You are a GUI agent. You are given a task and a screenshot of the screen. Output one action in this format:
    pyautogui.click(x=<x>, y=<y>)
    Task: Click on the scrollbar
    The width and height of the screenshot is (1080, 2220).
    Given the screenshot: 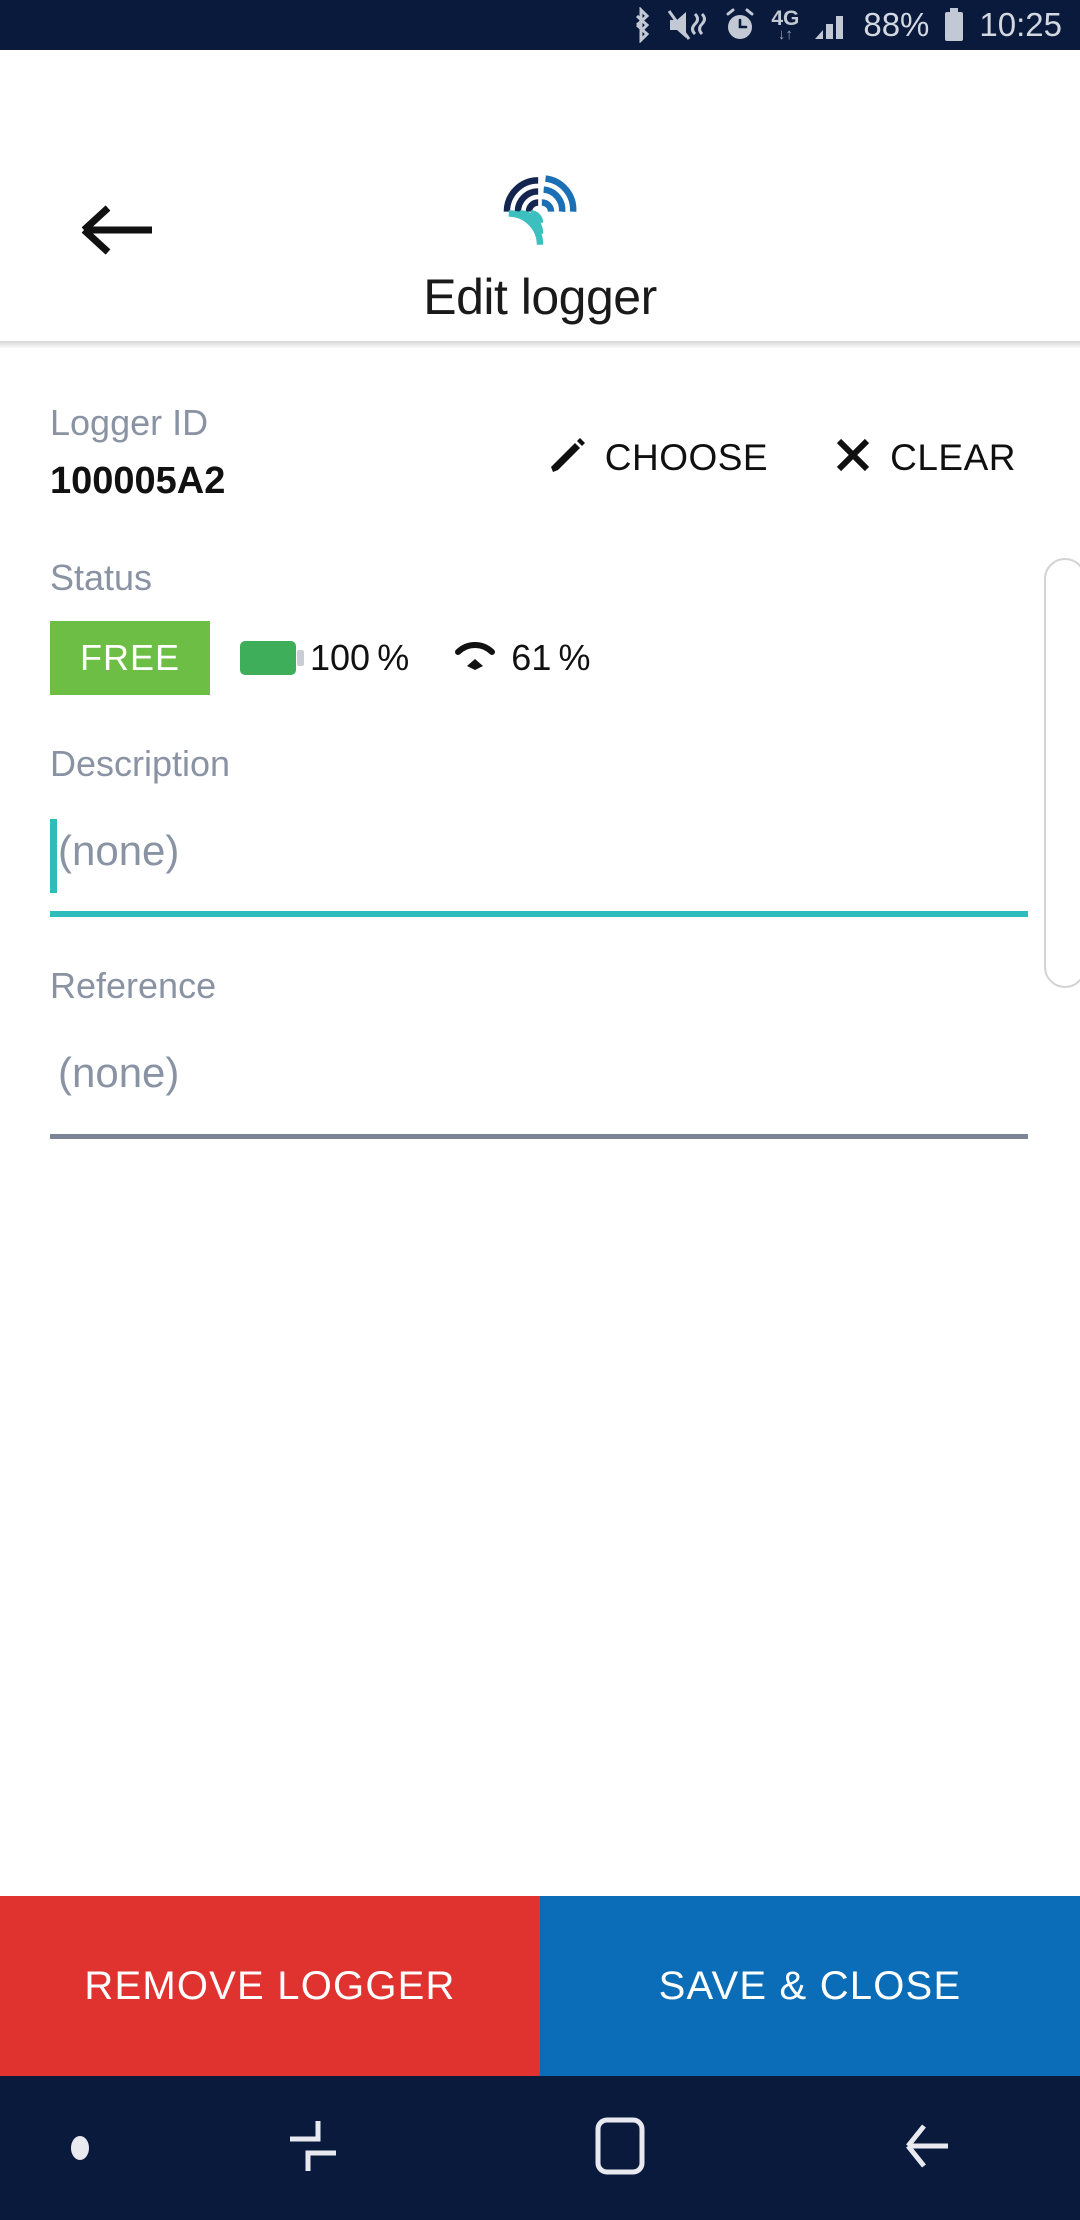 What is the action you would take?
    pyautogui.click(x=1062, y=773)
    